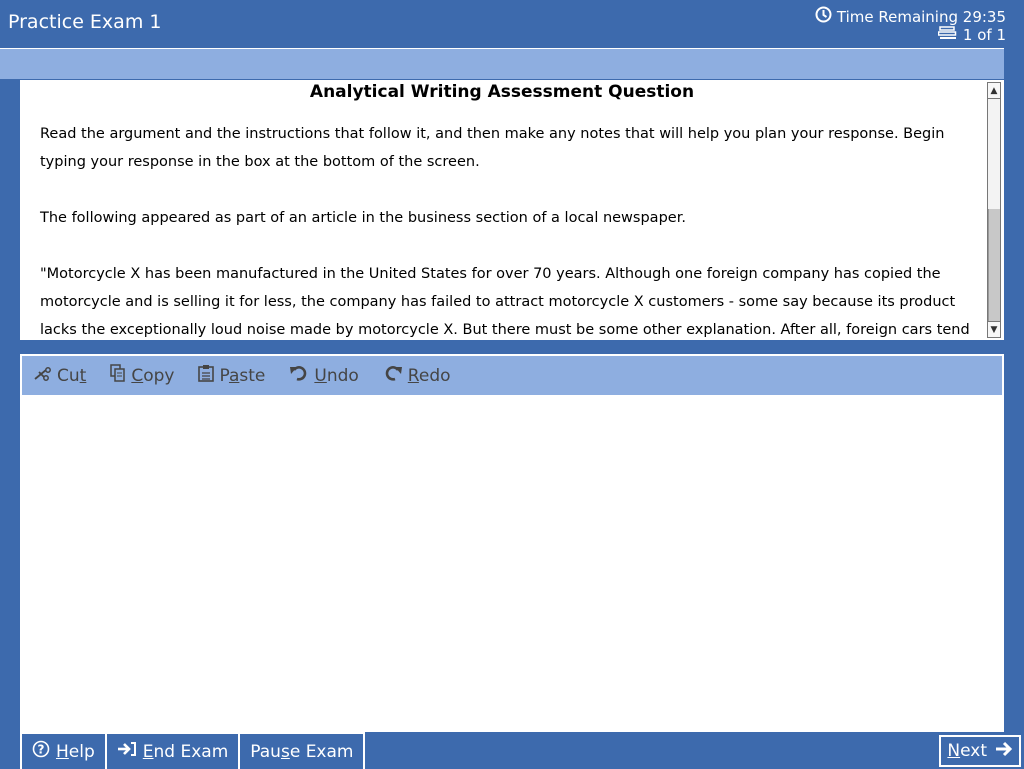 The width and height of the screenshot is (1024, 769). I want to click on copy-label: opy, so click(159, 375).